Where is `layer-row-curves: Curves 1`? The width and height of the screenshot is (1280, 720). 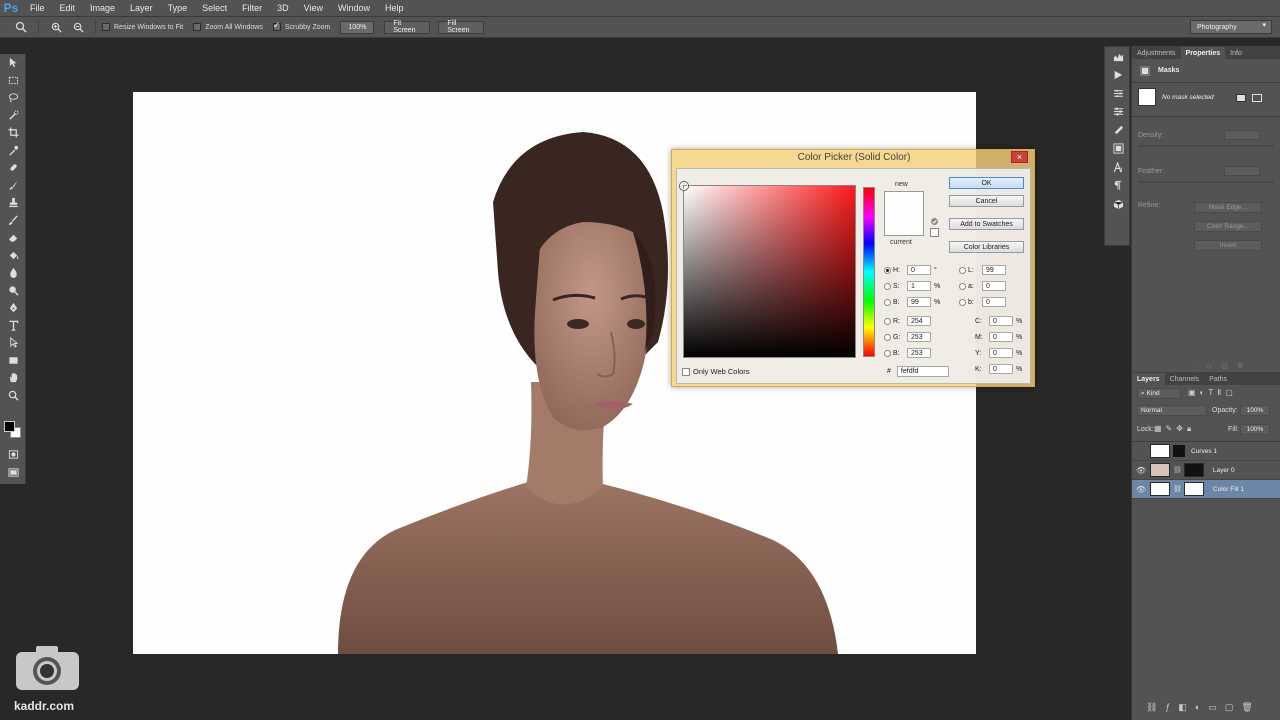
layer-row-curves: Curves 1 is located at coordinates (1206, 451).